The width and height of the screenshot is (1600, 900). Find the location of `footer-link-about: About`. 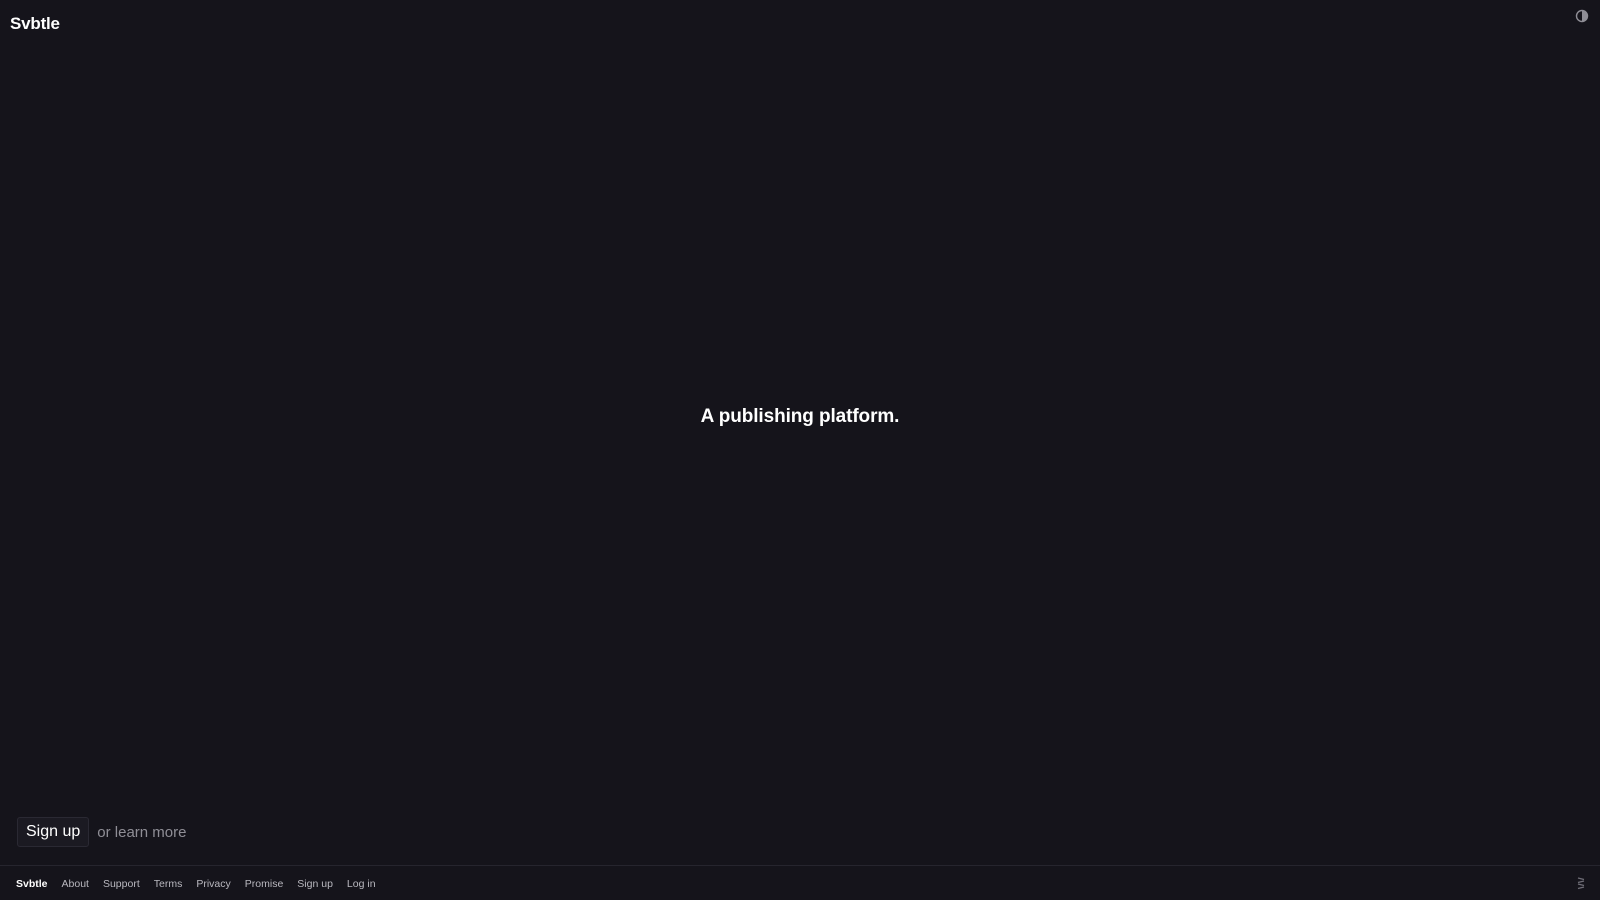

footer-link-about: About is located at coordinates (75, 884).